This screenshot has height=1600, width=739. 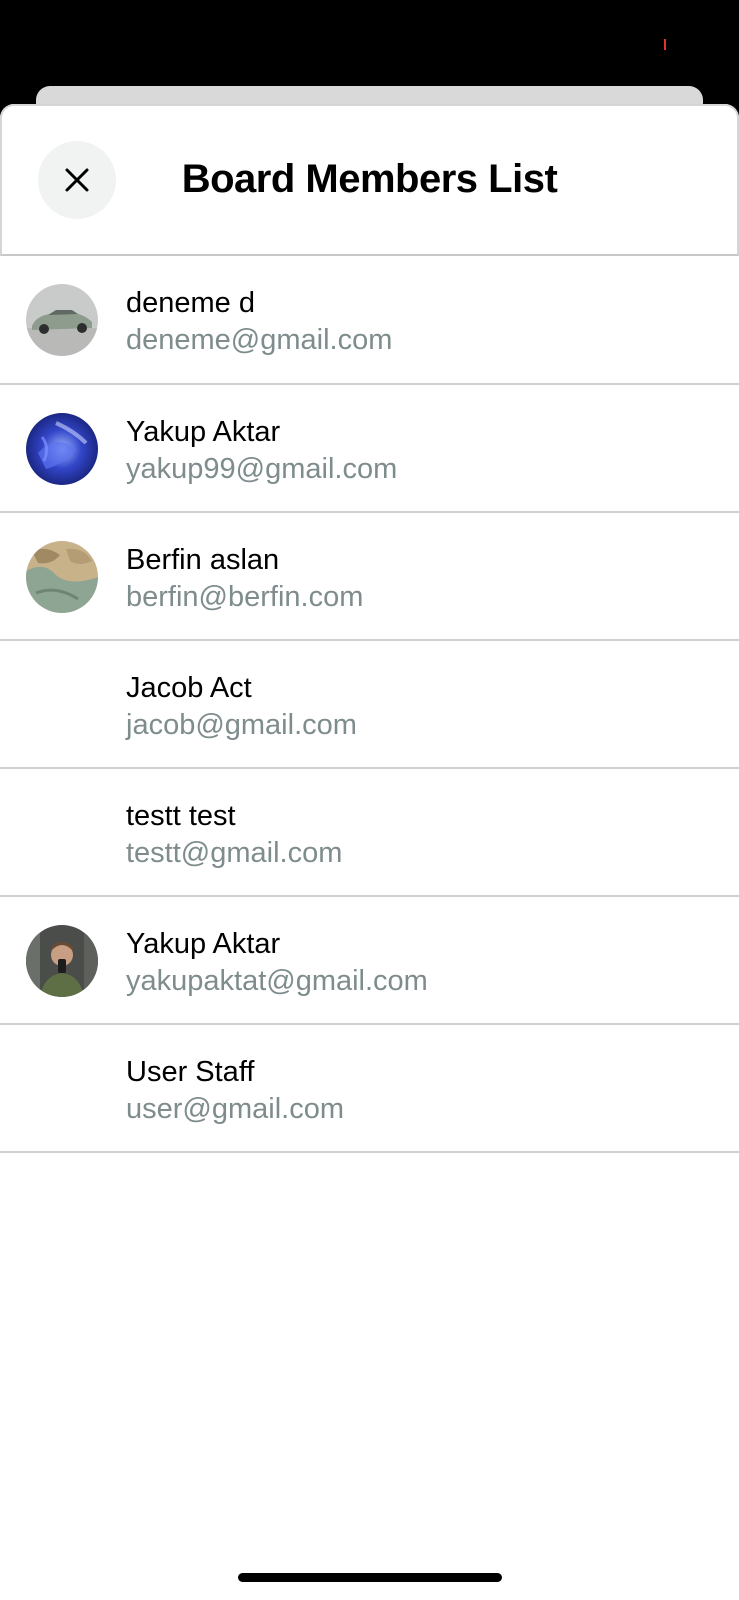 I want to click on sheet-header: Board Members List, so click(x=369, y=180).